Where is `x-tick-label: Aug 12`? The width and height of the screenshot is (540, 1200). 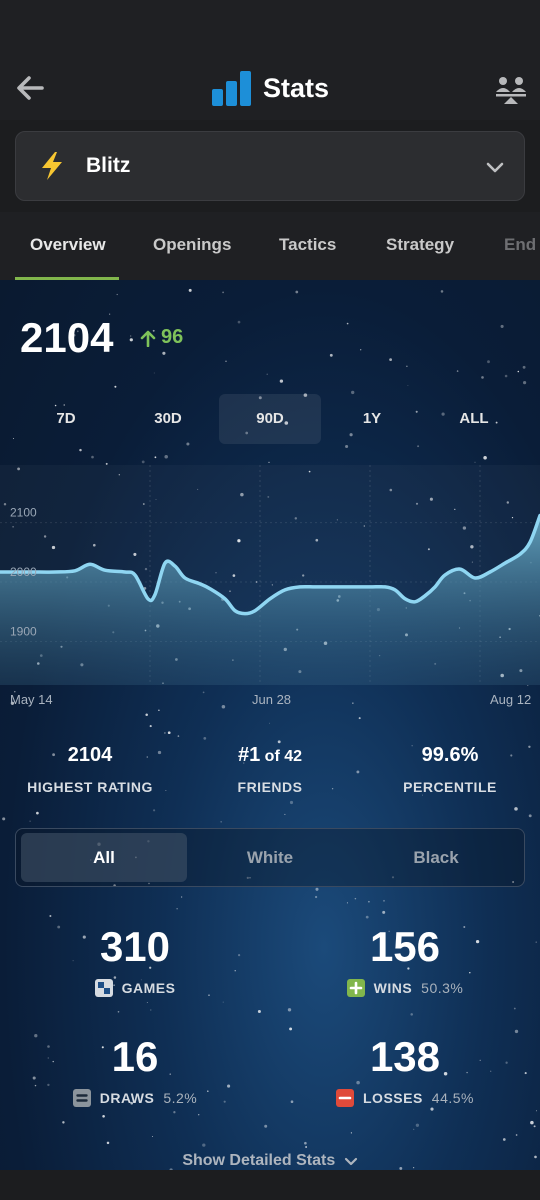
x-tick-label: Aug 12 is located at coordinates (511, 699).